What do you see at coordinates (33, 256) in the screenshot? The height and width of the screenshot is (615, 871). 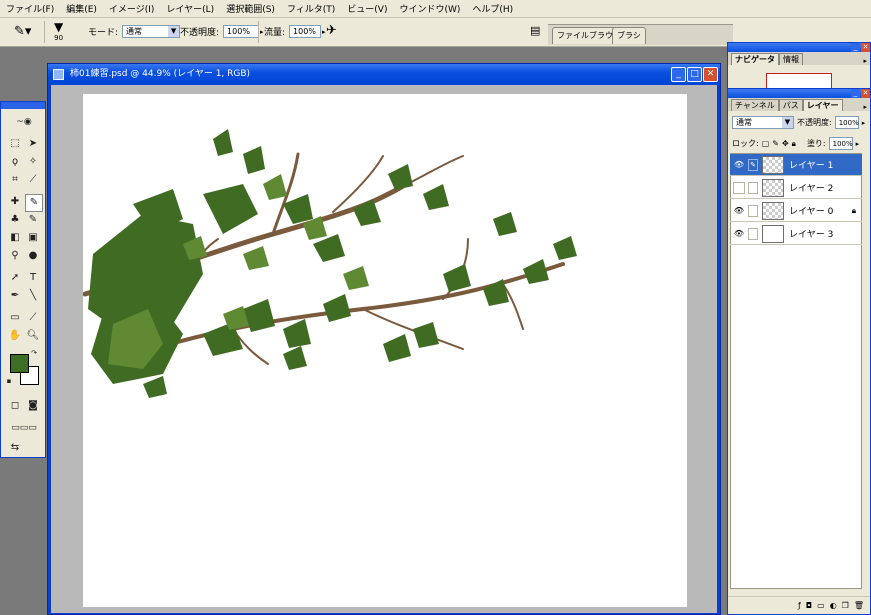 I see `dodge-tool-icon: ●` at bounding box center [33, 256].